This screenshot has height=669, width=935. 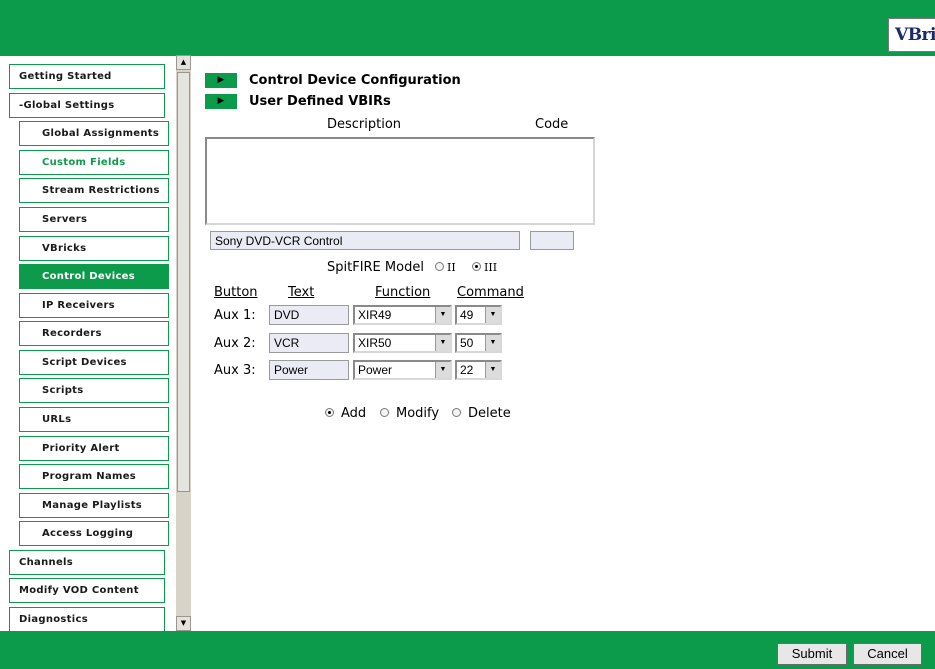 What do you see at coordinates (887, 654) in the screenshot?
I see `cancel-button: Cancel` at bounding box center [887, 654].